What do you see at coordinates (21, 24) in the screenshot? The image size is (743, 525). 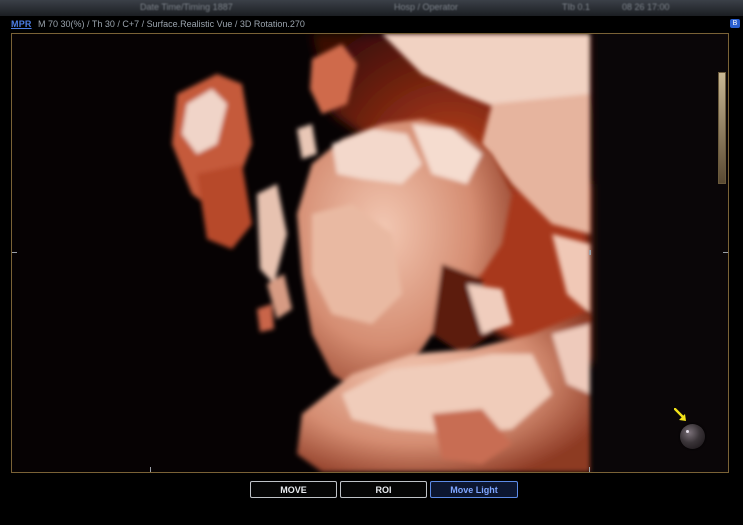 I see `mpr-mode-label: MPR` at bounding box center [21, 24].